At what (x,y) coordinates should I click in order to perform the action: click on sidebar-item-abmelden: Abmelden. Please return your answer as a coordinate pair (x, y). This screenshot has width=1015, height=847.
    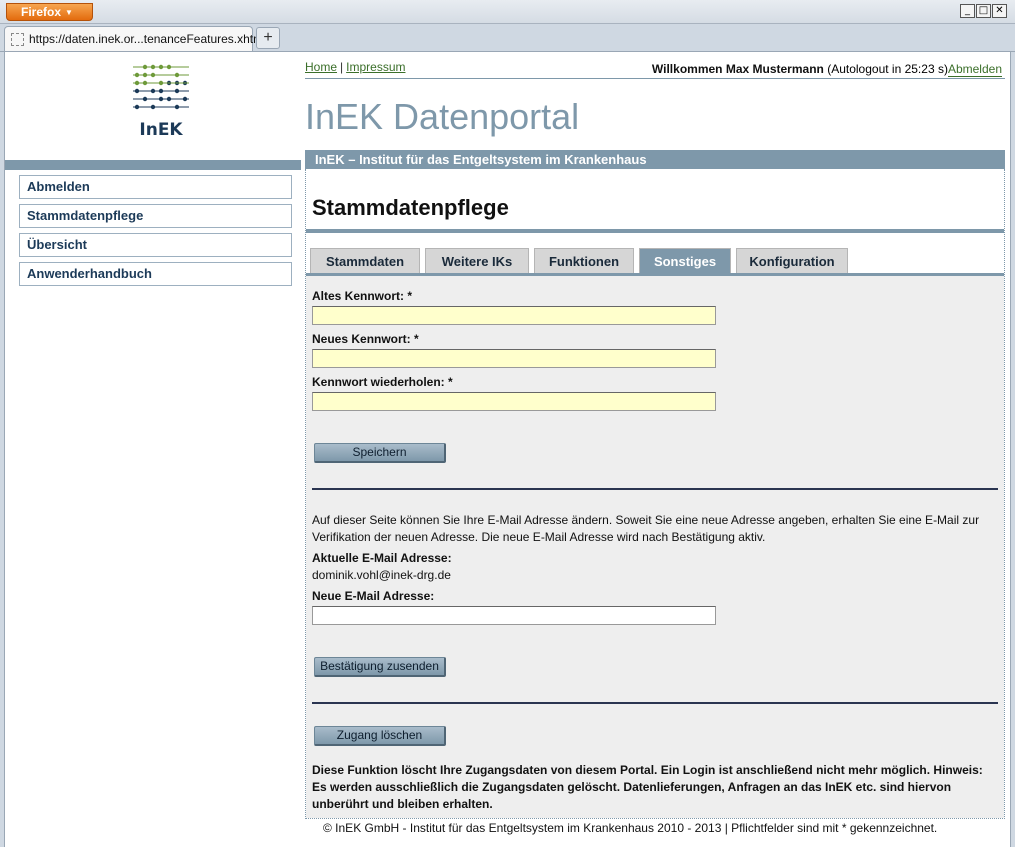
    Looking at the image, I should click on (155, 187).